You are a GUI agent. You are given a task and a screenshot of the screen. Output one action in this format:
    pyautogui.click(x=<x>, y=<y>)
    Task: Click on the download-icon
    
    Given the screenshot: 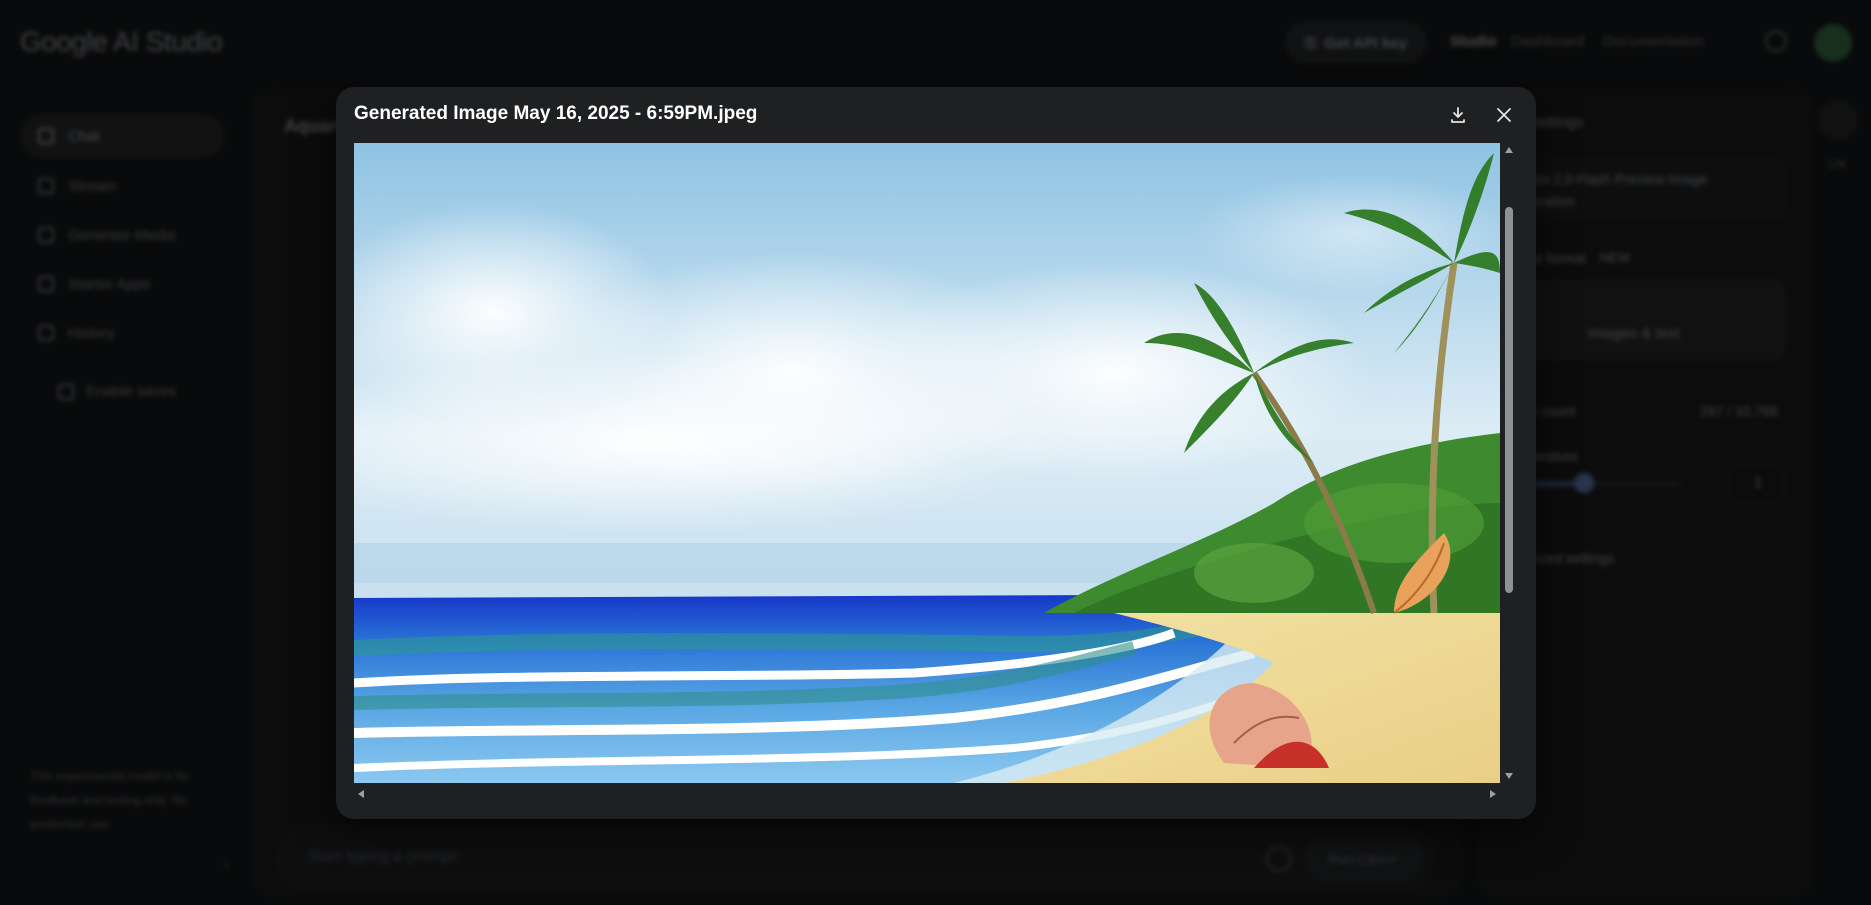 What is the action you would take?
    pyautogui.click(x=1458, y=115)
    